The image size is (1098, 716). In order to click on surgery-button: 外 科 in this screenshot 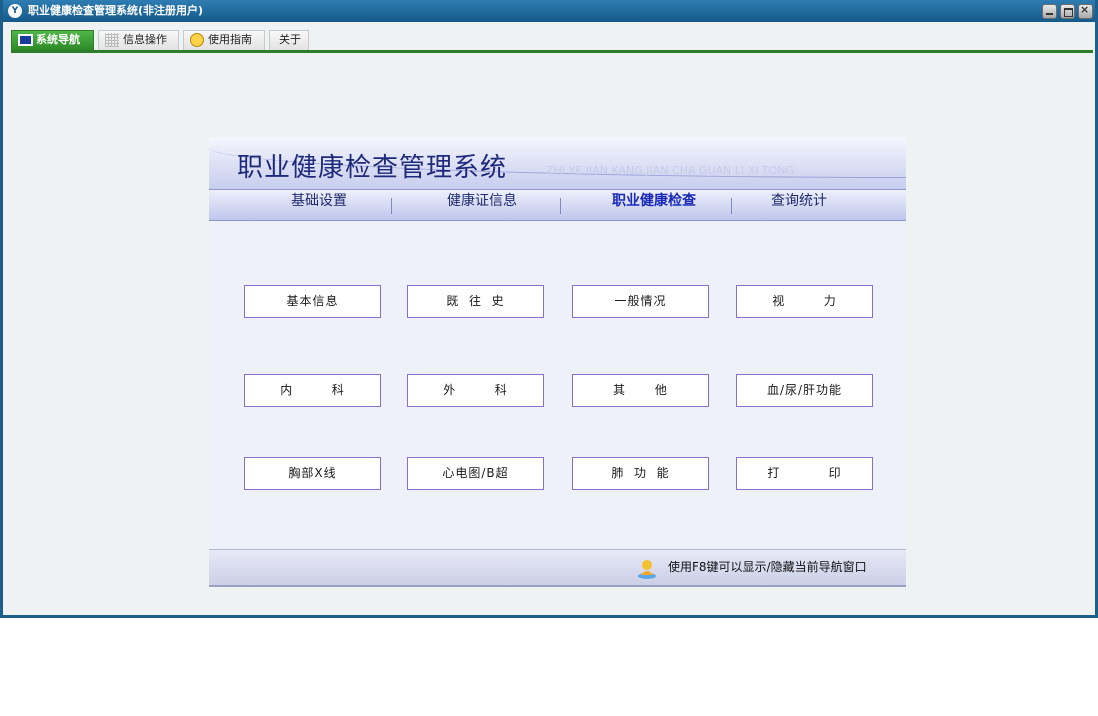, I will do `click(475, 390)`.